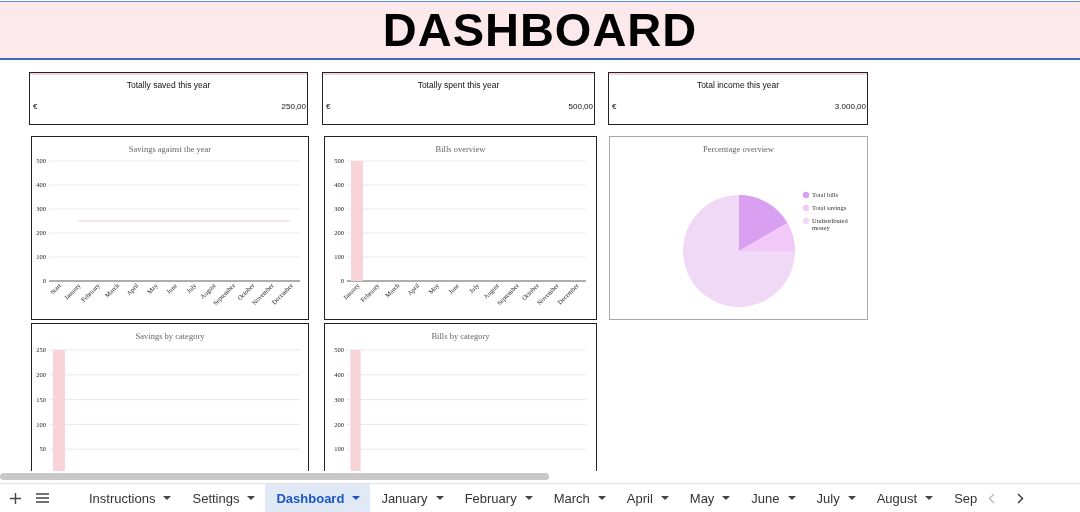  What do you see at coordinates (580, 106) in the screenshot?
I see `amount-value: 500,00` at bounding box center [580, 106].